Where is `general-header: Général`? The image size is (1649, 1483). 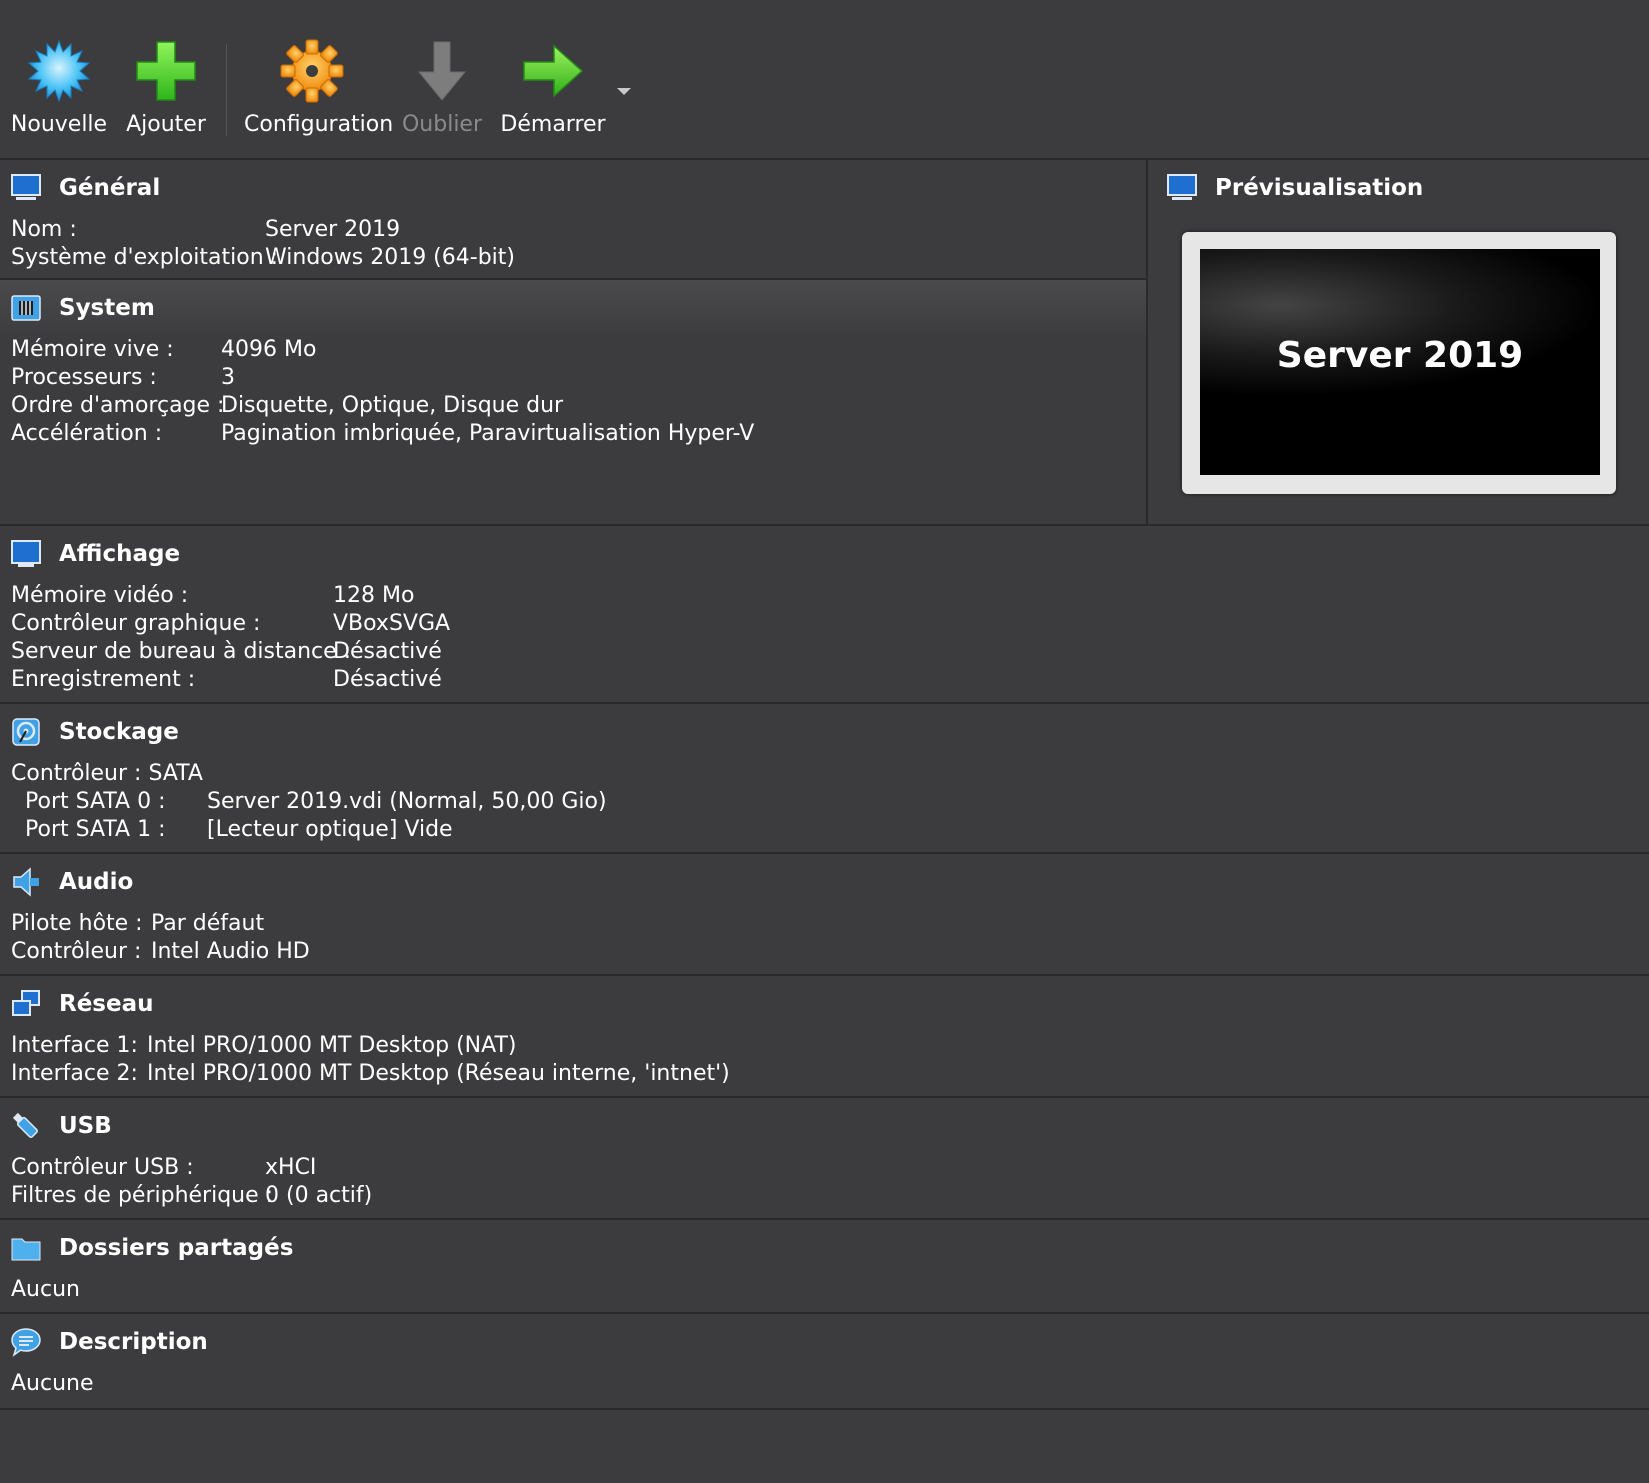 general-header: Général is located at coordinates (85, 188).